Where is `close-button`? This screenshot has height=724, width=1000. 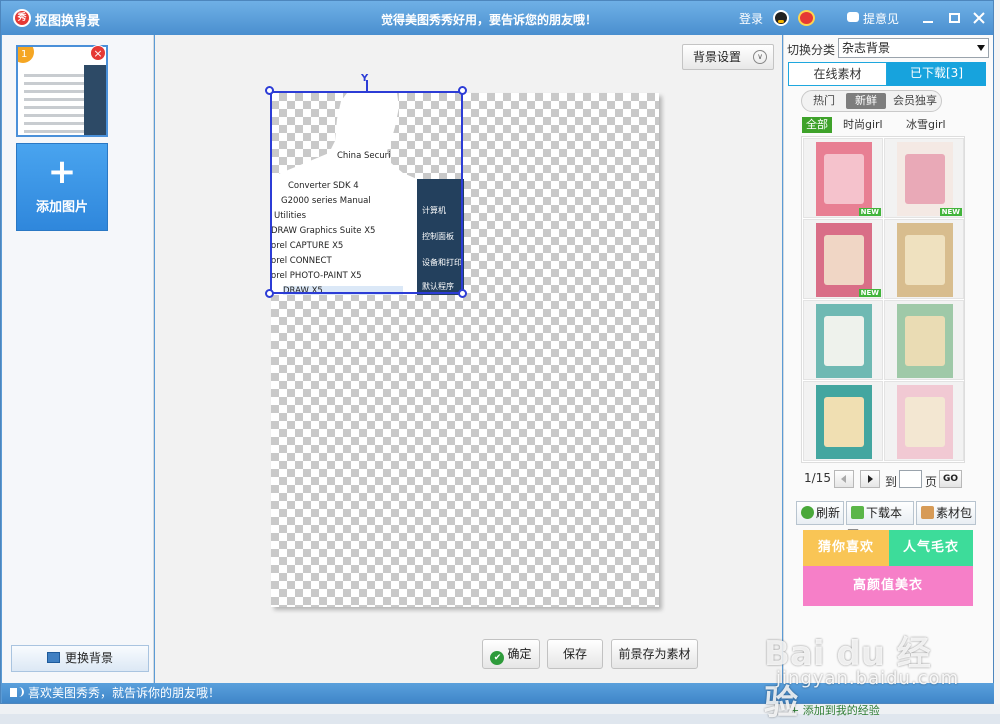 close-button is located at coordinates (979, 18).